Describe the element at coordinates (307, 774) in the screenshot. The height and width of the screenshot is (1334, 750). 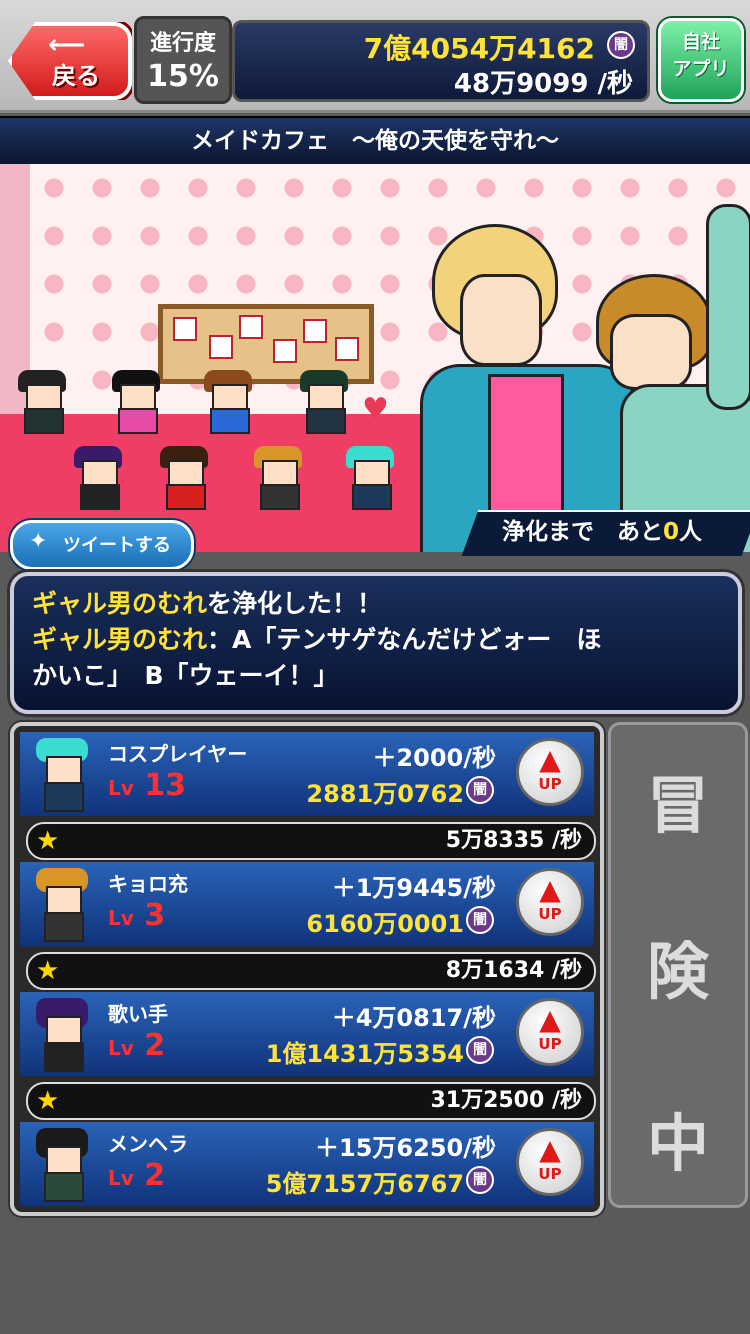
I see `unit-row-cosplayer: コスプレイヤー Lv 13 ＋2000/秒 2881万0762 闇 ▲ UP` at that location.